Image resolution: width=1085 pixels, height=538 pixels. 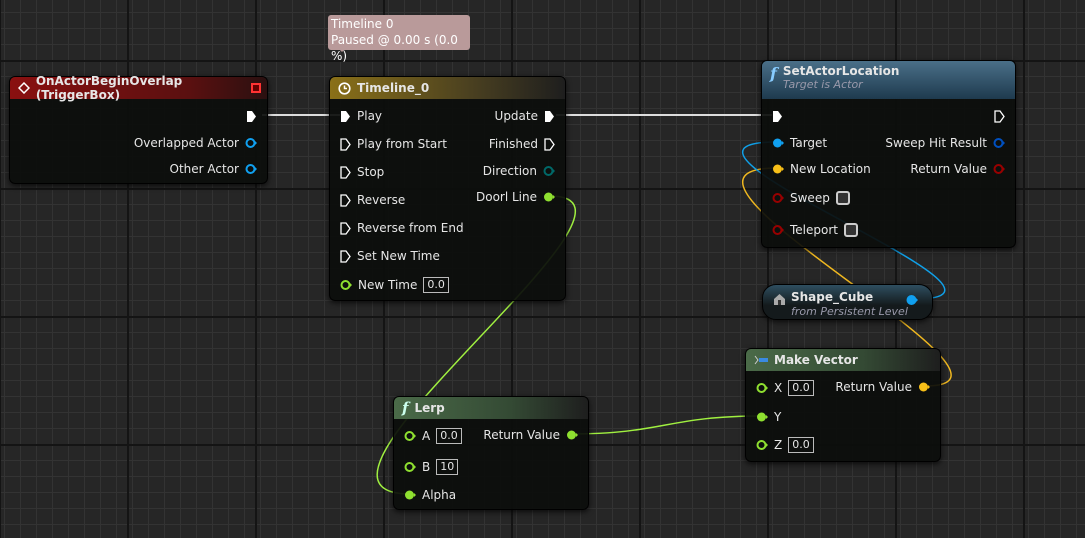 What do you see at coordinates (388, 285) in the screenshot?
I see `pin-label: New Time` at bounding box center [388, 285].